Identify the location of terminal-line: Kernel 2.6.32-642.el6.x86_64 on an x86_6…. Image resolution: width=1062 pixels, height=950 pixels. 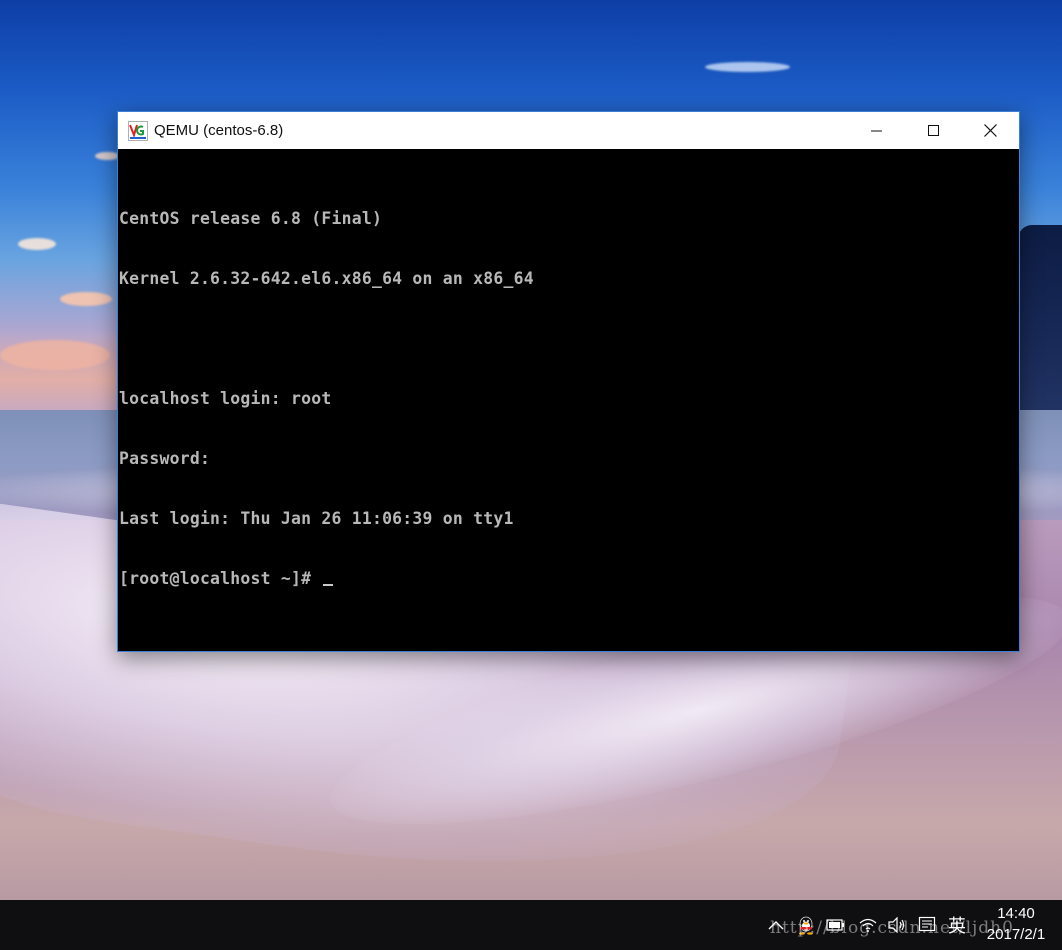
(326, 278).